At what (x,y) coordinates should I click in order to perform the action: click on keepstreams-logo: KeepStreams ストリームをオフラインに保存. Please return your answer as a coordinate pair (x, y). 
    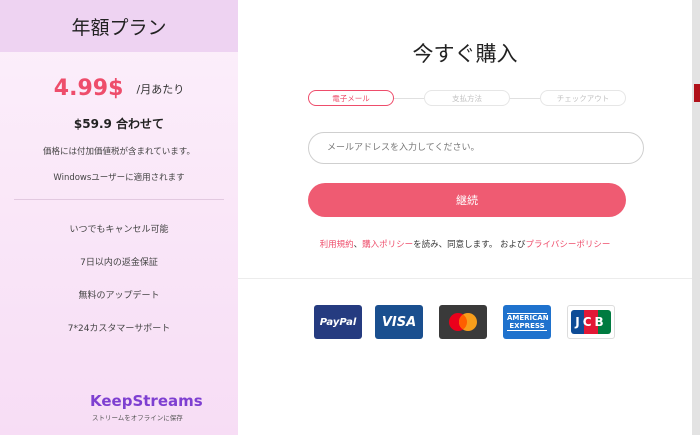
    Looking at the image, I should click on (131, 403).